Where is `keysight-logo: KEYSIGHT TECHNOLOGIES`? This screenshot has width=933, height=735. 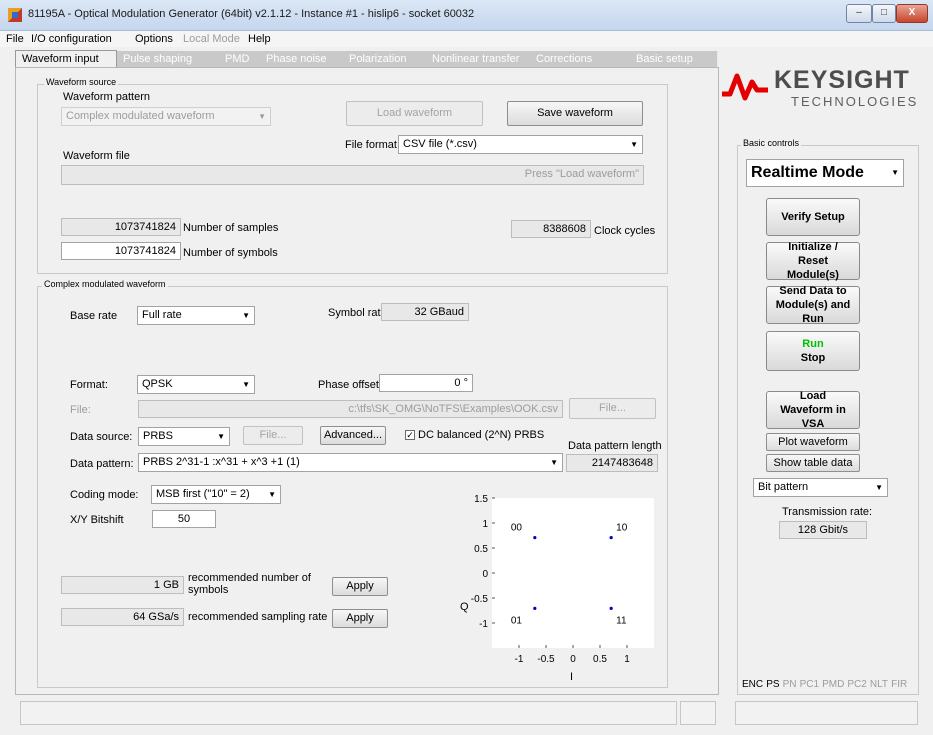 keysight-logo: KEYSIGHT TECHNOLOGIES is located at coordinates (822, 90).